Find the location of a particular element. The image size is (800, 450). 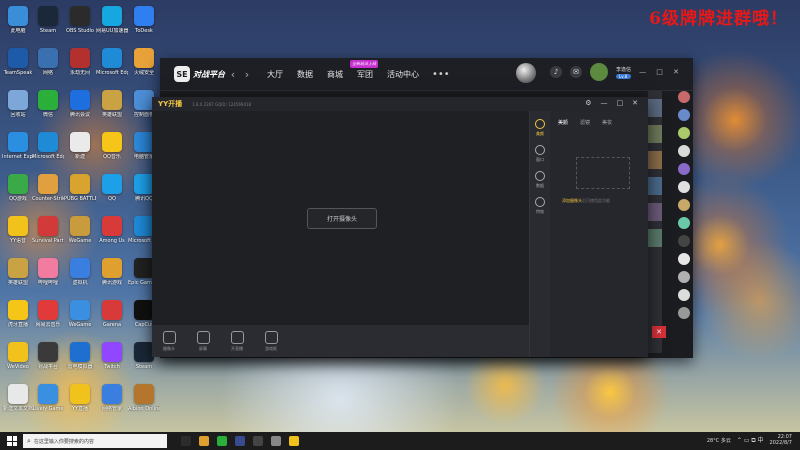

desktop-icon: Garena is located at coordinates (112, 319).